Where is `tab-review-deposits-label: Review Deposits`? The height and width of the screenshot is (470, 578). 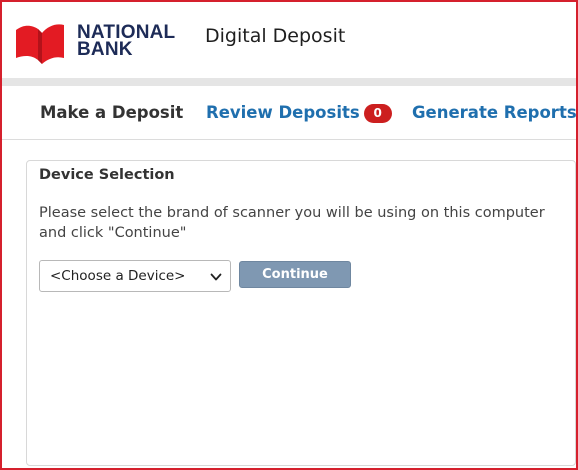 tab-review-deposits-label: Review Deposits is located at coordinates (283, 112).